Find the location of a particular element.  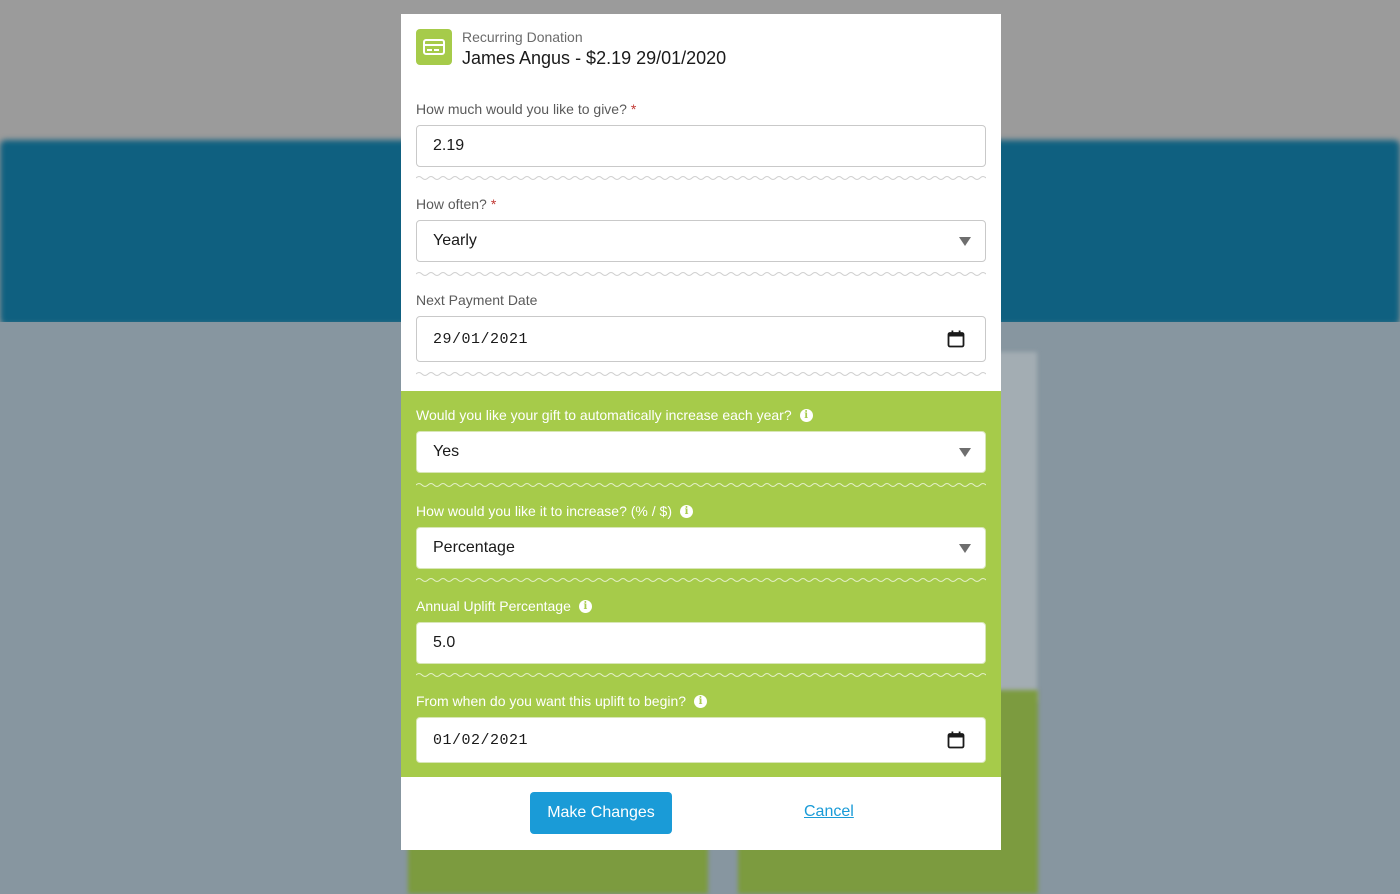

cancel-link: Cancel is located at coordinates (829, 812).